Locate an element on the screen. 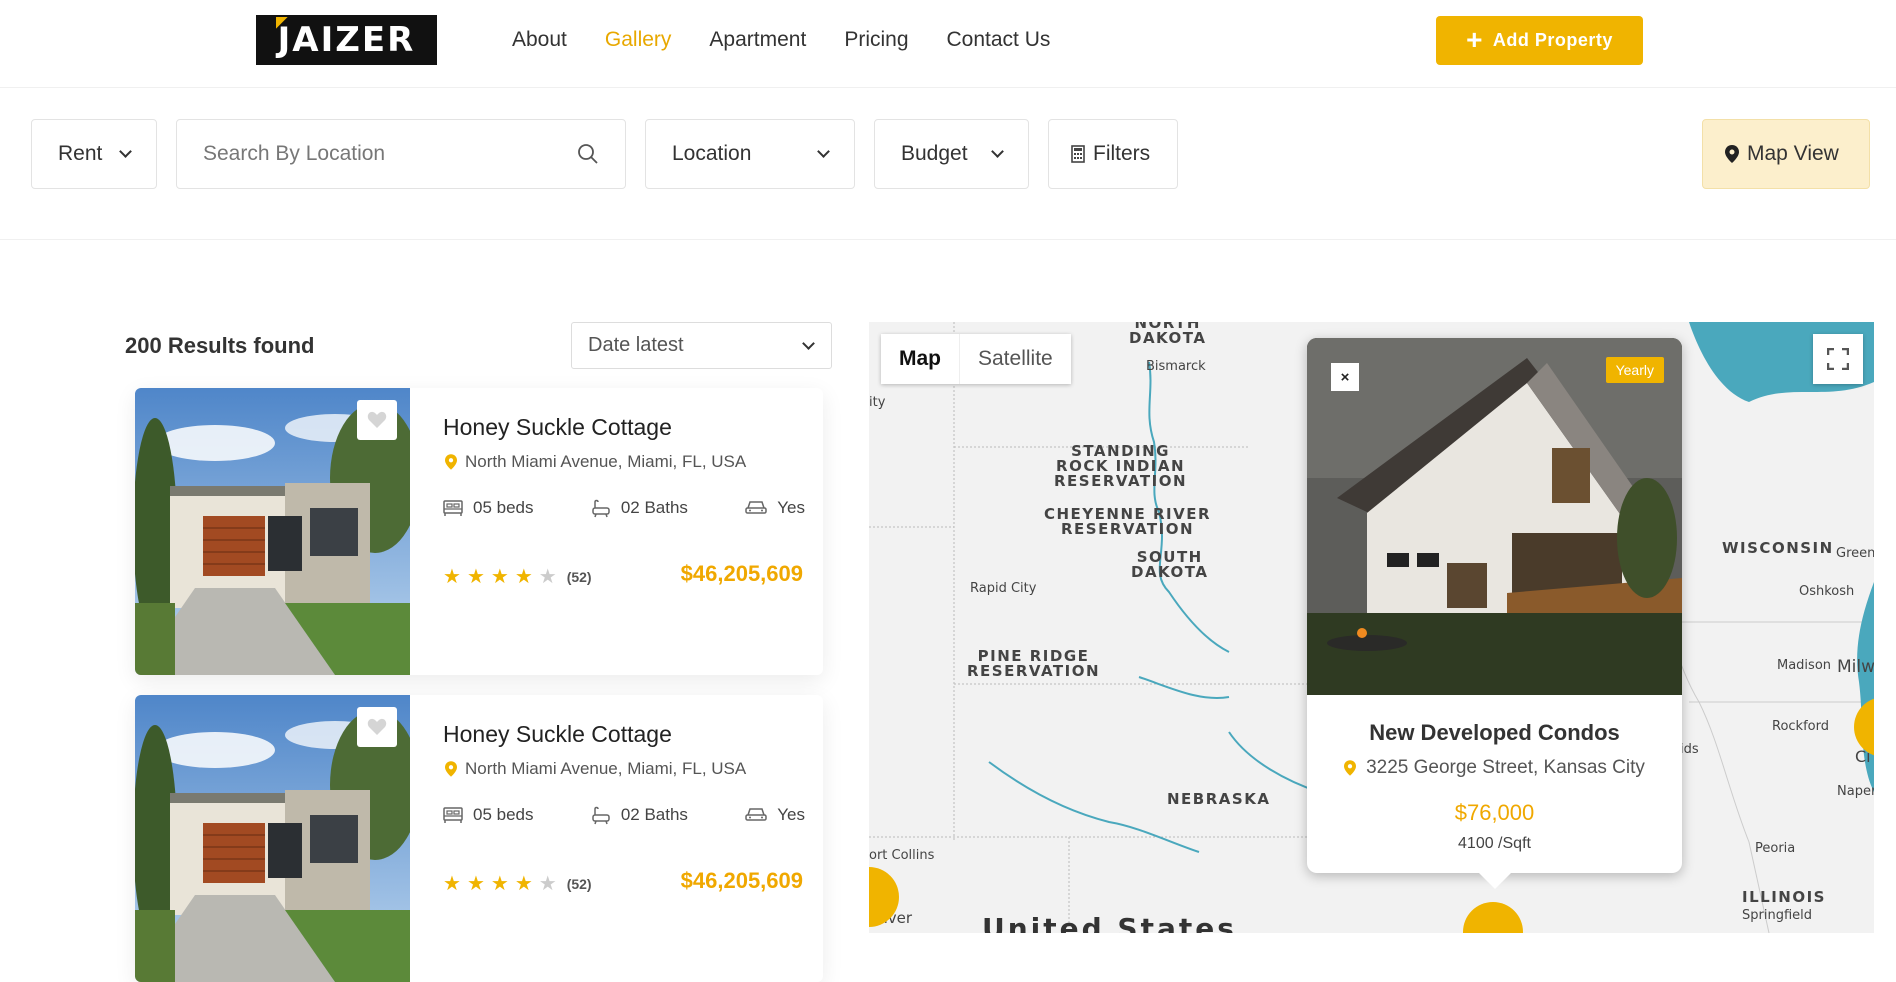  map-view-button: Map View is located at coordinates (1786, 154).